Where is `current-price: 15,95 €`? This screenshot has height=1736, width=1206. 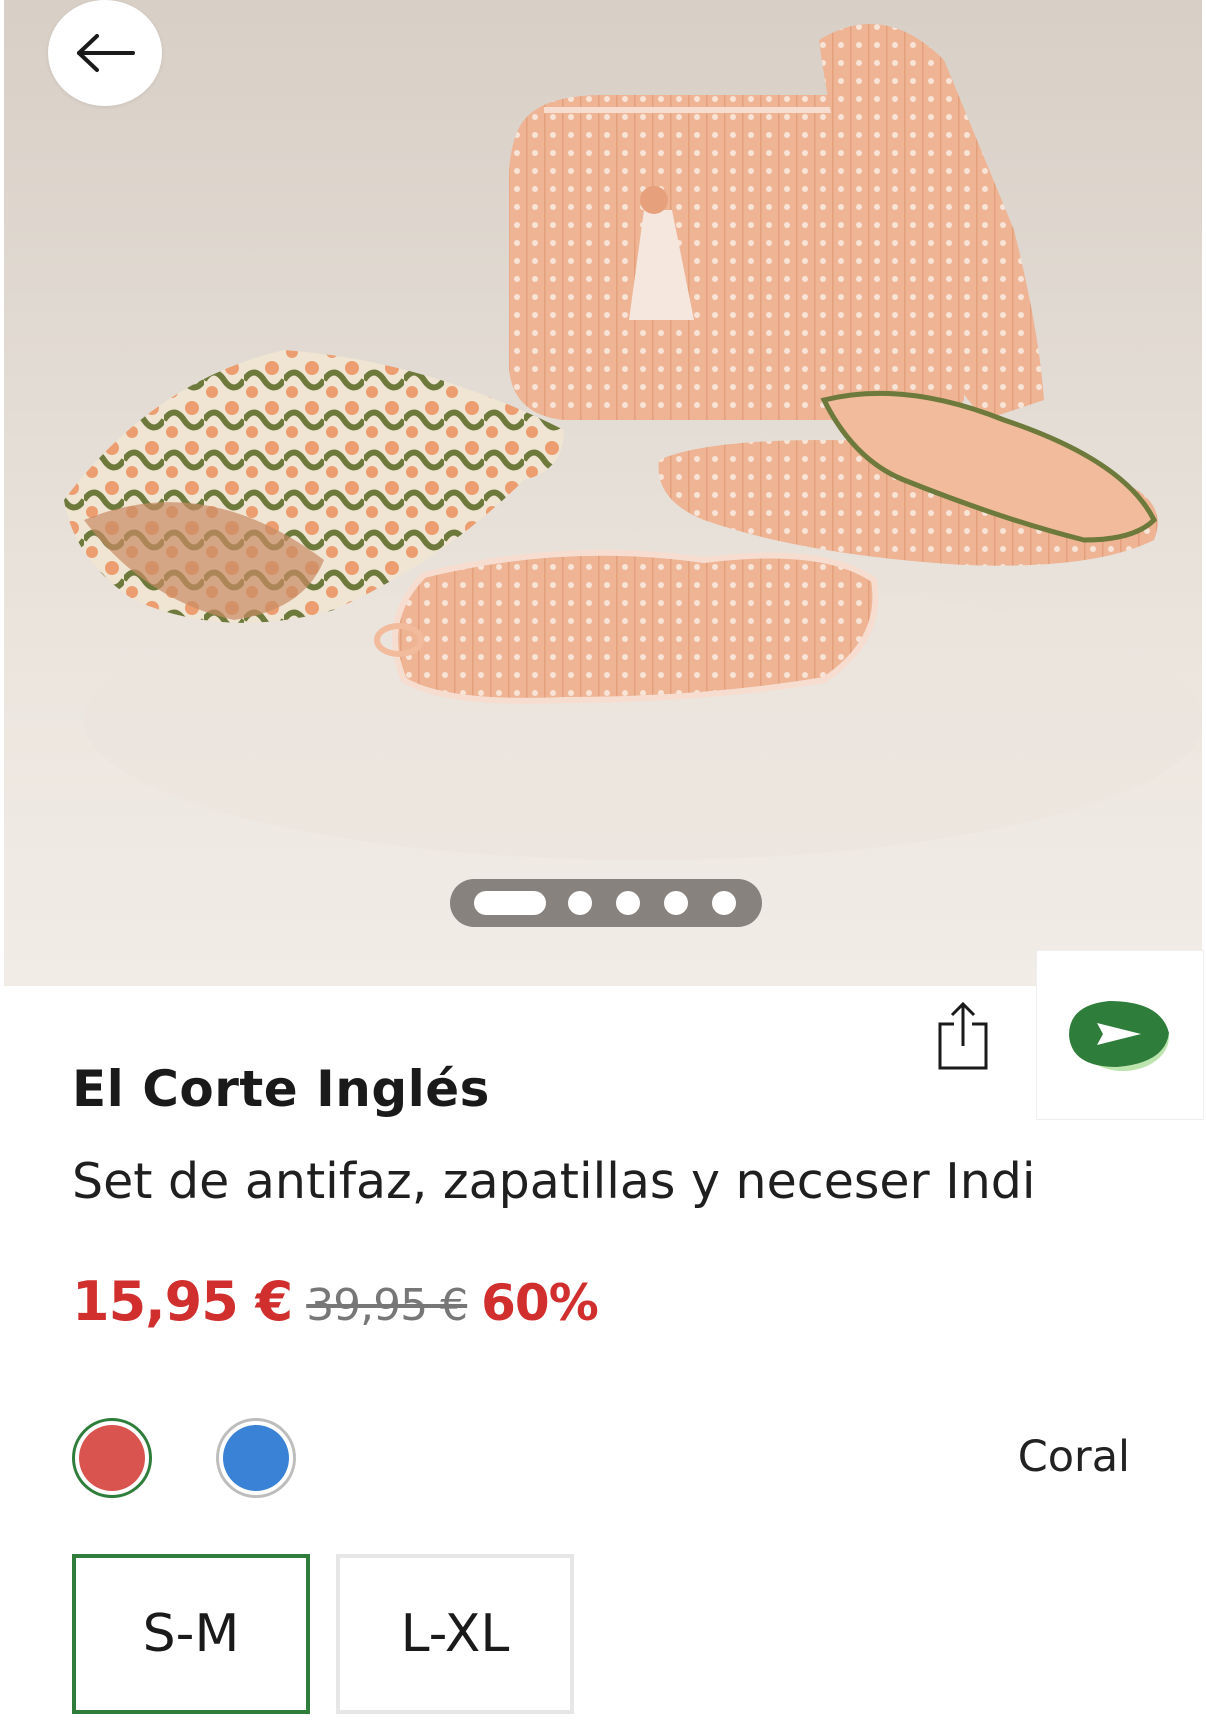
current-price: 15,95 € is located at coordinates (182, 1301).